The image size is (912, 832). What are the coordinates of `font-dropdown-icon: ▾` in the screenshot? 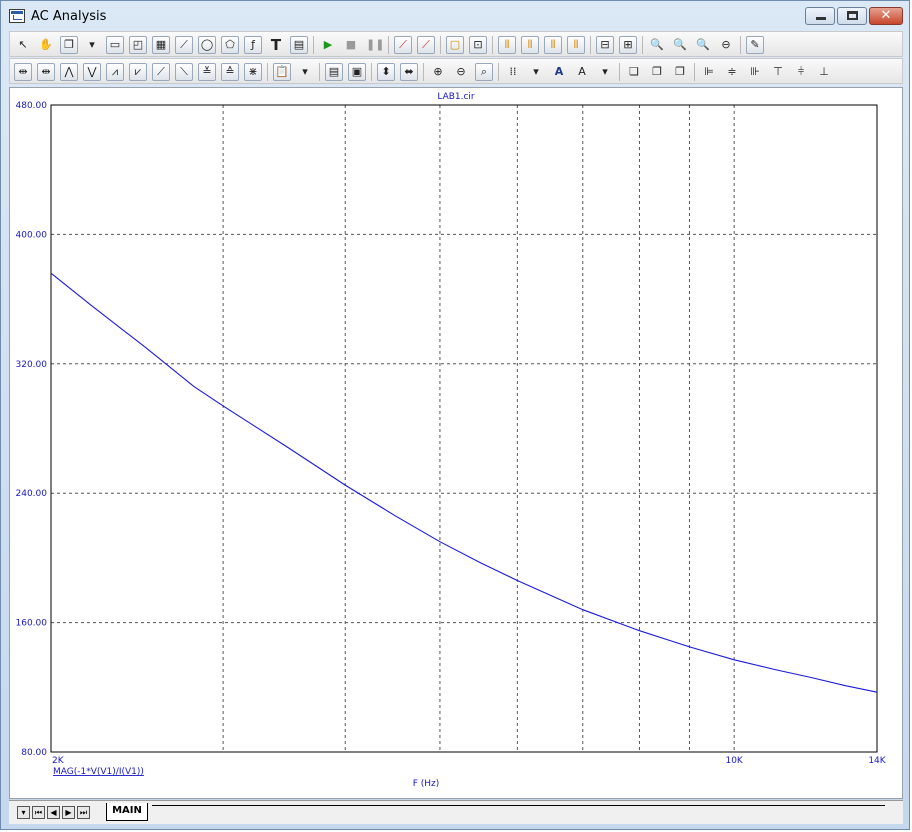 It's located at (605, 72).